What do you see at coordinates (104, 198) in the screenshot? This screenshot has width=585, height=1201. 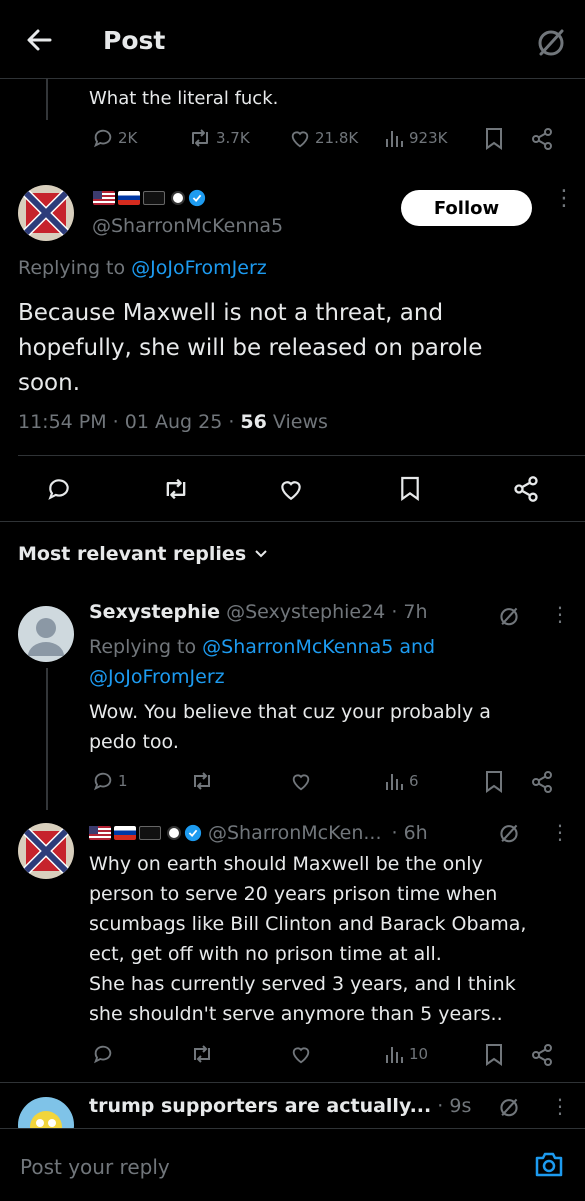 I see `us-flag-icon` at bounding box center [104, 198].